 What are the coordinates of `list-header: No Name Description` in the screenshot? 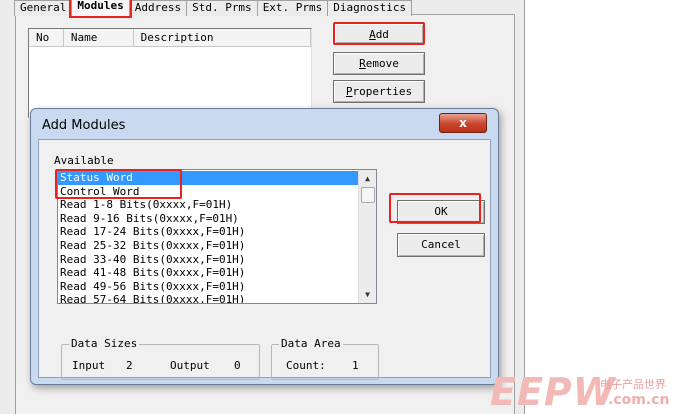 It's located at (170, 38).